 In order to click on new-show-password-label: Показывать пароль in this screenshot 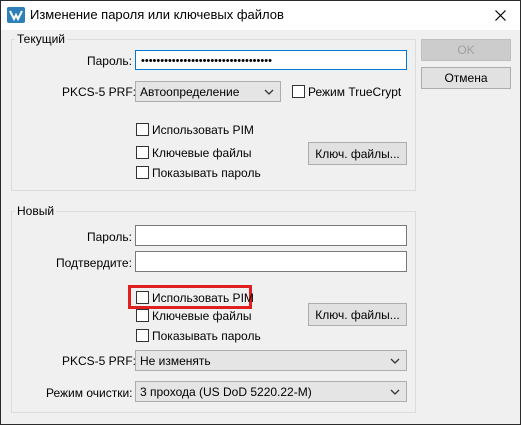, I will do `click(206, 336)`.